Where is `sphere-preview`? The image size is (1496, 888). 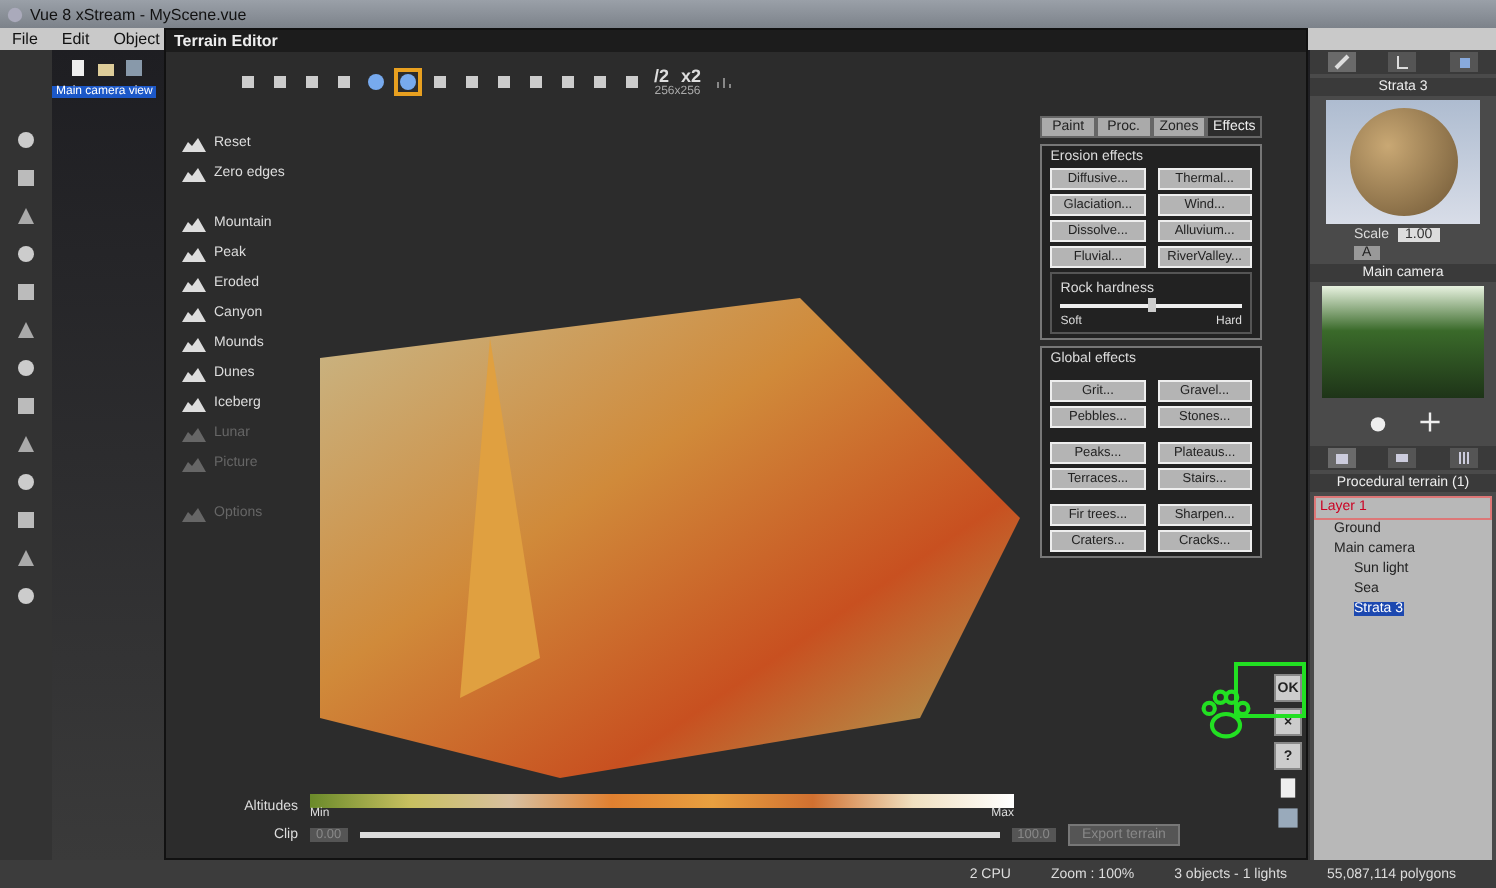 sphere-preview is located at coordinates (1403, 162).